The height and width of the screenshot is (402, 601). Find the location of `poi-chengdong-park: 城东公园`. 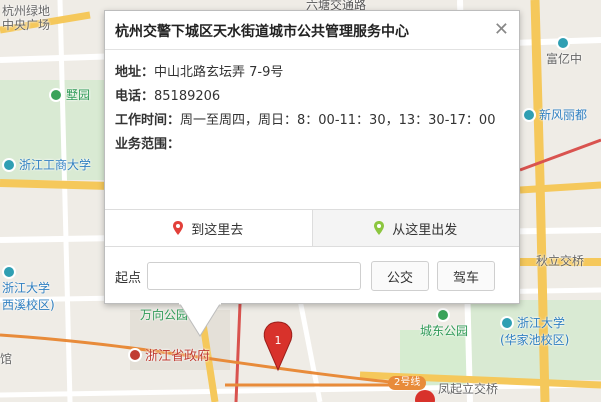

poi-chengdong-park: 城东公园 is located at coordinates (444, 323).